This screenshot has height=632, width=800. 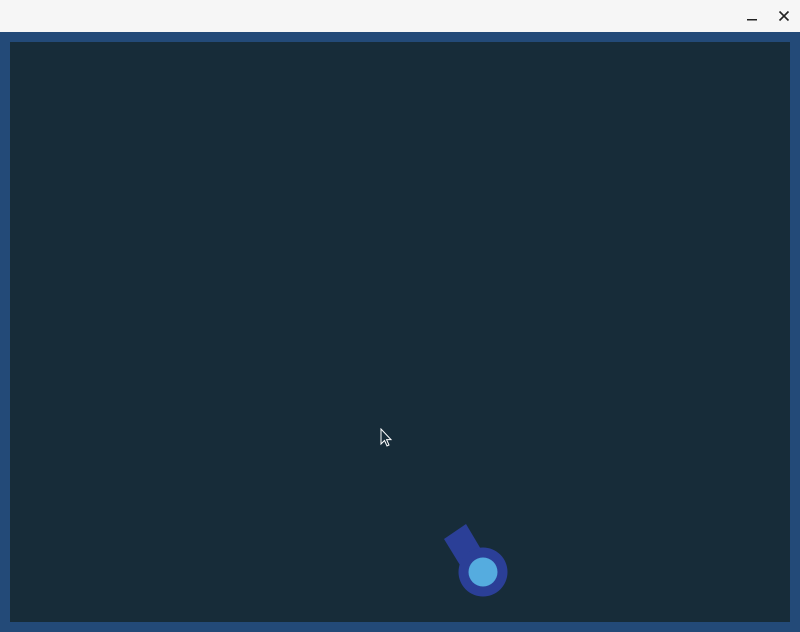 What do you see at coordinates (386, 437) in the screenshot?
I see `mouse-cursor-icon` at bounding box center [386, 437].